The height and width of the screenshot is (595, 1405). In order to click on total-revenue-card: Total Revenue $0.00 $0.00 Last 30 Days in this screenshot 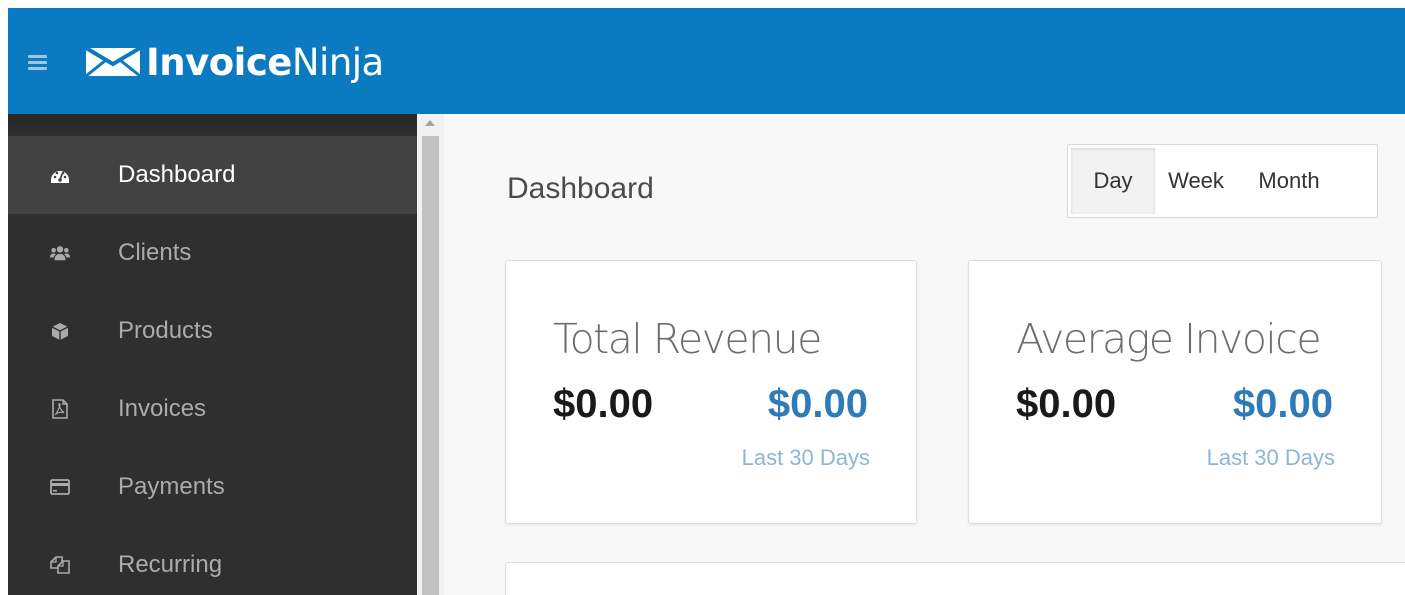, I will do `click(711, 392)`.